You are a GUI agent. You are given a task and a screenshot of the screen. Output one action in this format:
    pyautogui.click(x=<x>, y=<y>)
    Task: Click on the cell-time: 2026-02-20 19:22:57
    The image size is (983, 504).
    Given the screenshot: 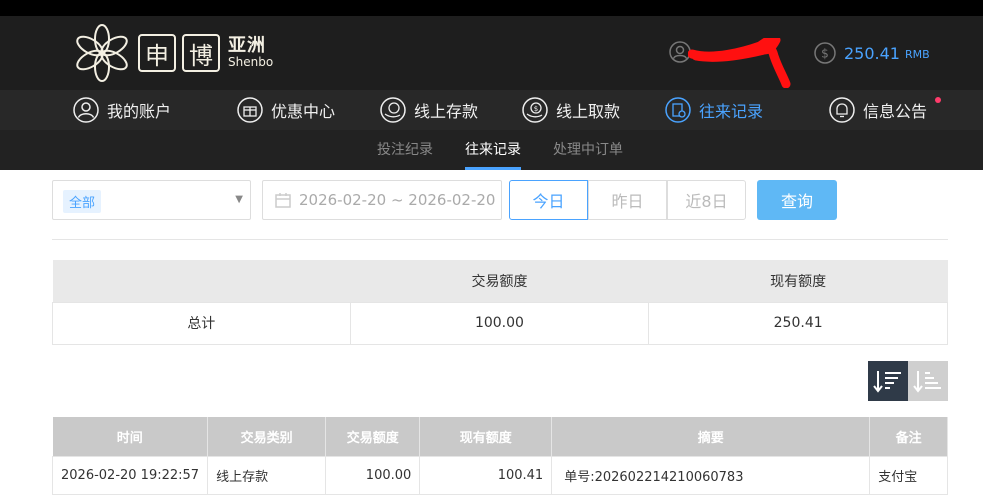 What is the action you would take?
    pyautogui.click(x=130, y=475)
    